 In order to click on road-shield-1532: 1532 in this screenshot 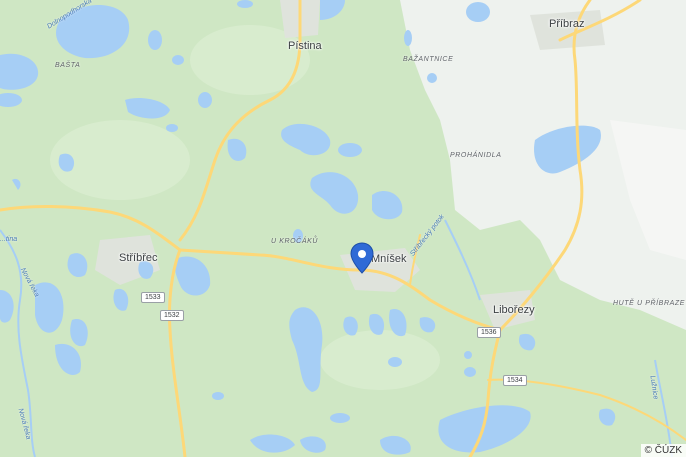, I will do `click(172, 315)`.